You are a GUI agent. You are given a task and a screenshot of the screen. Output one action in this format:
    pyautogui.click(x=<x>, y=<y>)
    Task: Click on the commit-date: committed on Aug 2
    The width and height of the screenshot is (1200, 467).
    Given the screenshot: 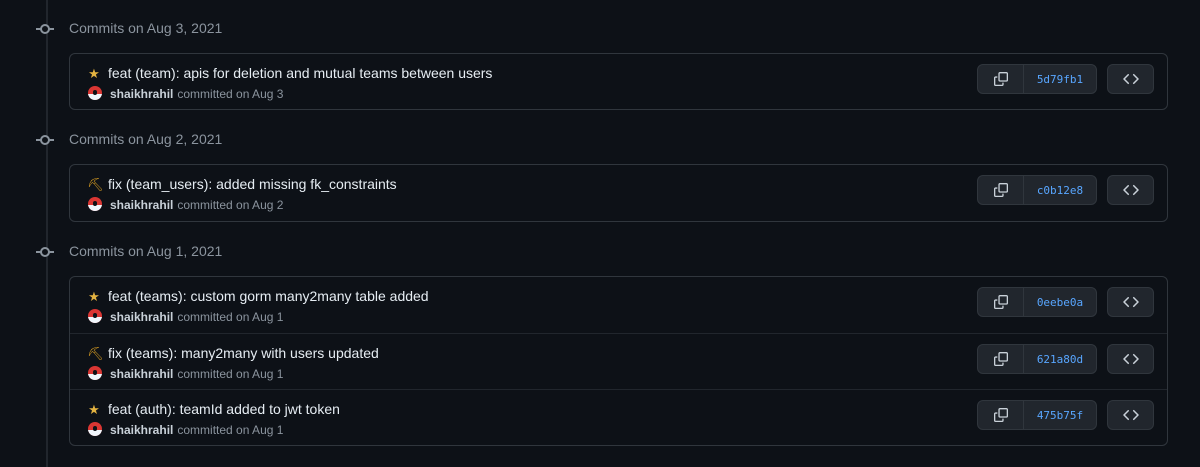 What is the action you would take?
    pyautogui.click(x=230, y=205)
    